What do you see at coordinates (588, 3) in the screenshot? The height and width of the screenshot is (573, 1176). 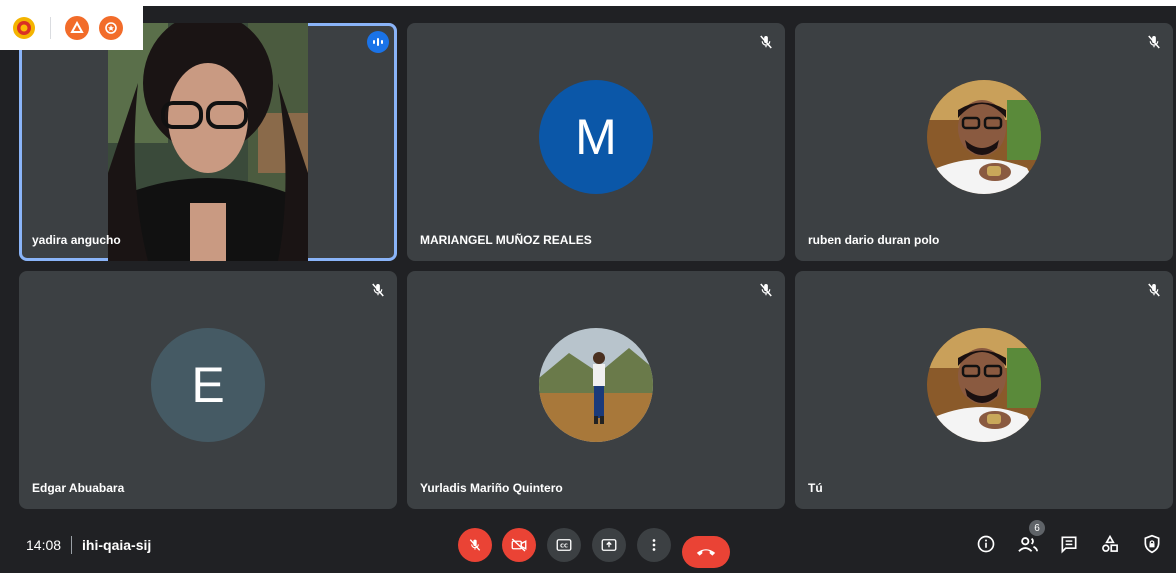 I see `top-strip` at bounding box center [588, 3].